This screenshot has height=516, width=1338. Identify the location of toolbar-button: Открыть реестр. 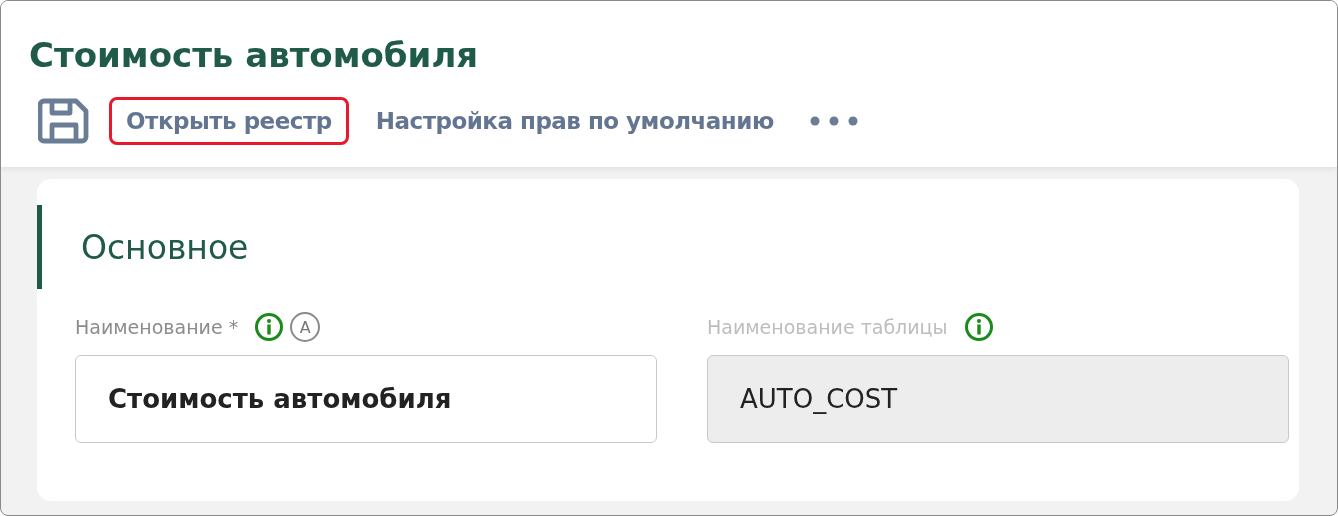
(229, 120).